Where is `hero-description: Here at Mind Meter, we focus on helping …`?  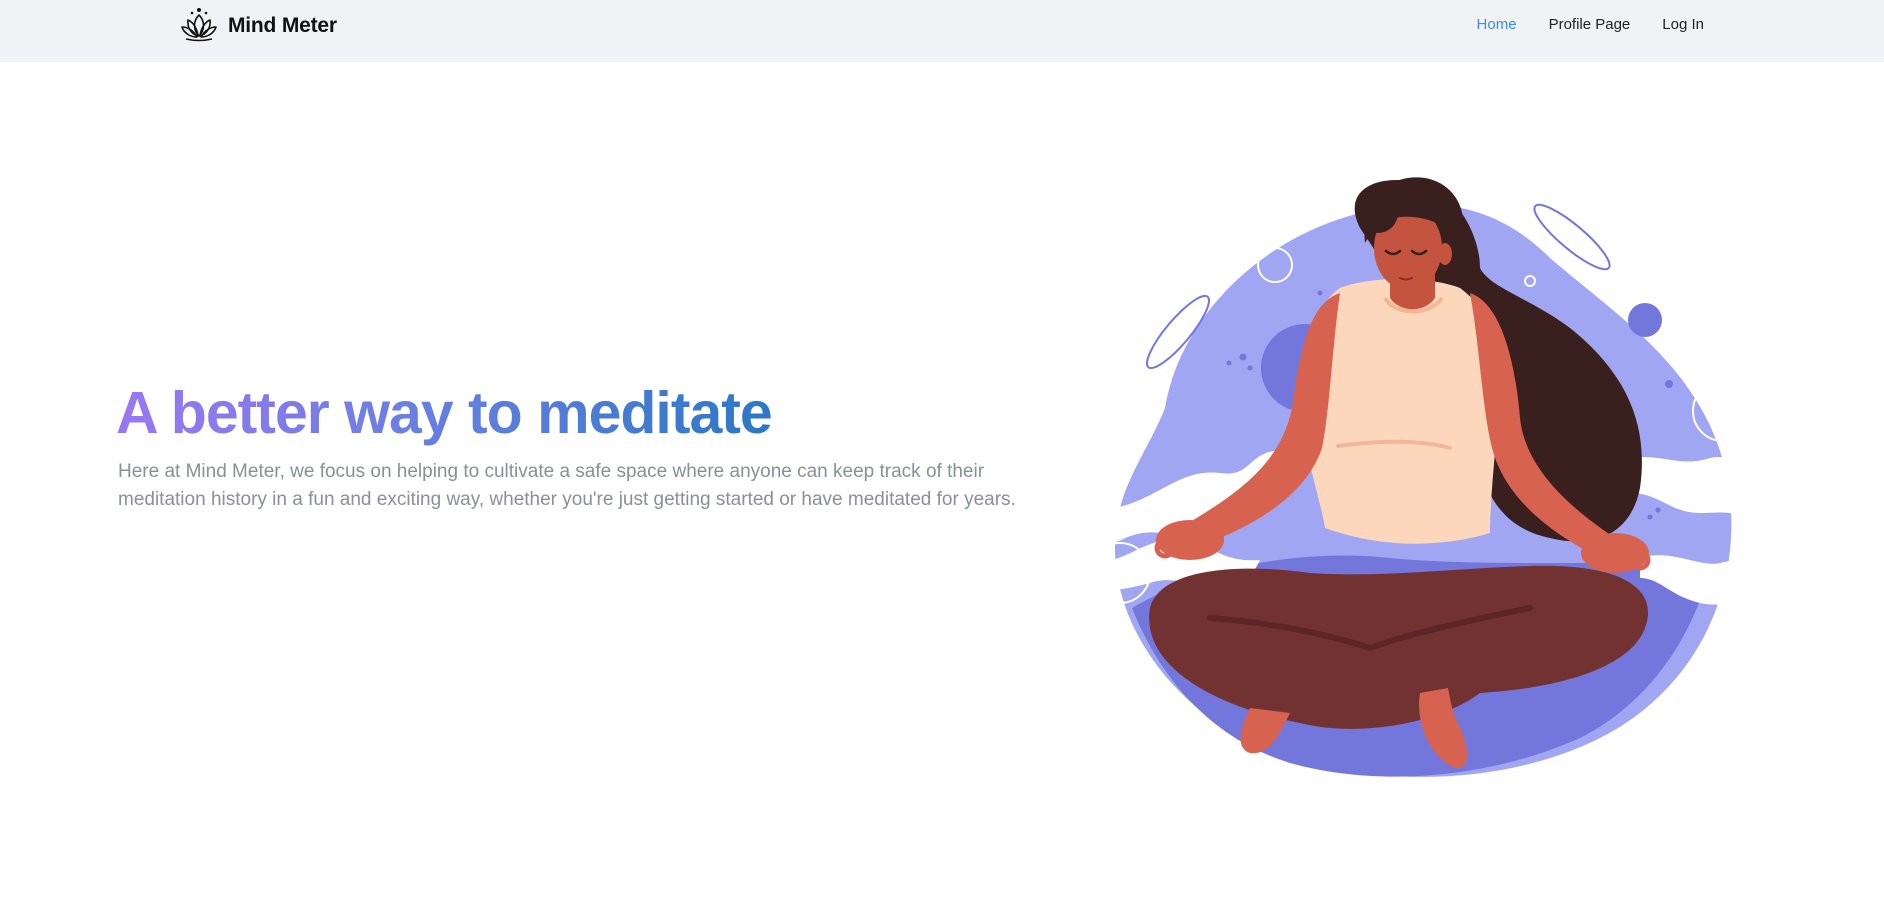
hero-description: Here at Mind Meter, we focus on helping … is located at coordinates (567, 485).